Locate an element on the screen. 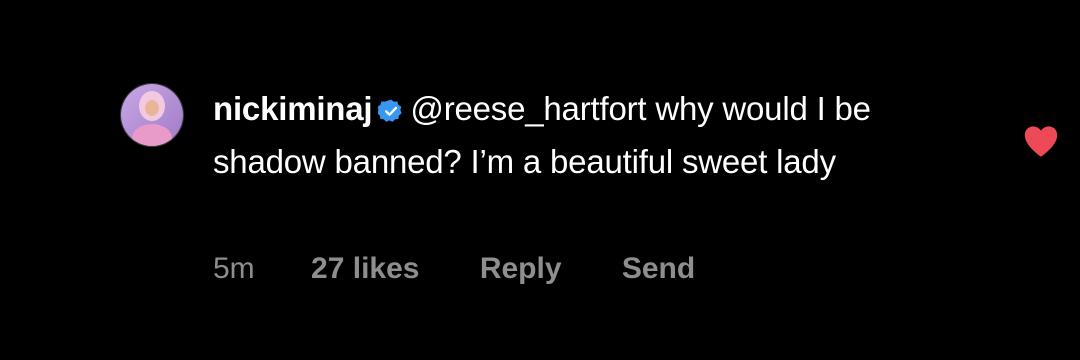 This screenshot has width=1080, height=360. avatar-image is located at coordinates (152, 115).